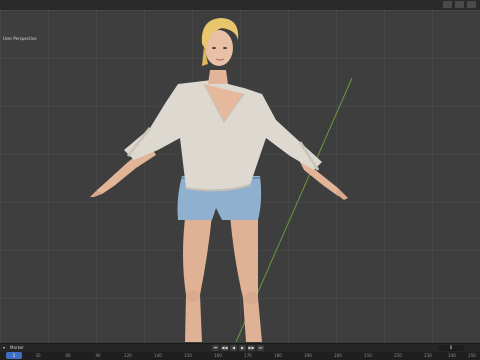  I want to click on ruler-tick: 240, so click(452, 355).